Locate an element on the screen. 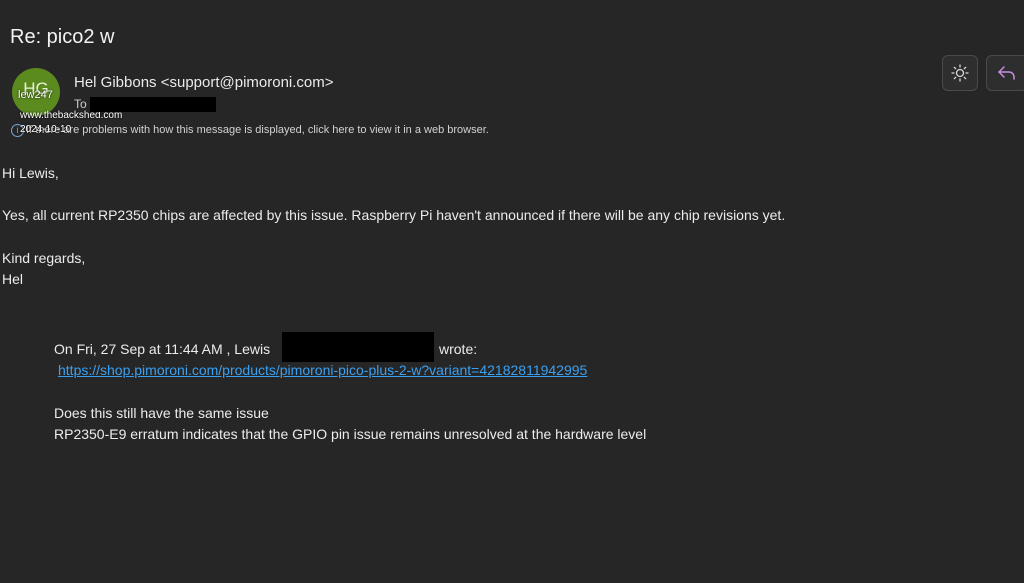 This screenshot has width=1024, height=583. watermark-date: 2024-10-10 is located at coordinates (46, 129).